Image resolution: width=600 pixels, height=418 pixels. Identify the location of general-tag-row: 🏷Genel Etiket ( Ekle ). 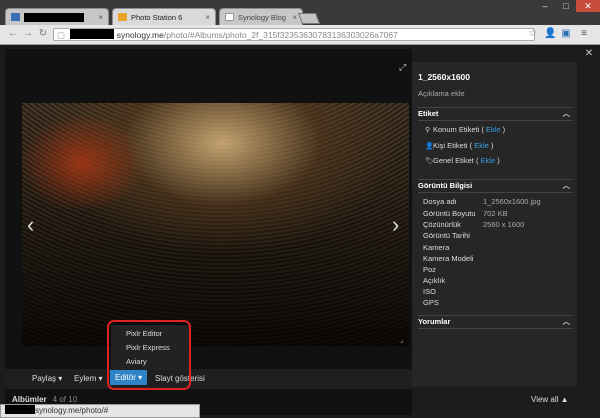
(462, 160).